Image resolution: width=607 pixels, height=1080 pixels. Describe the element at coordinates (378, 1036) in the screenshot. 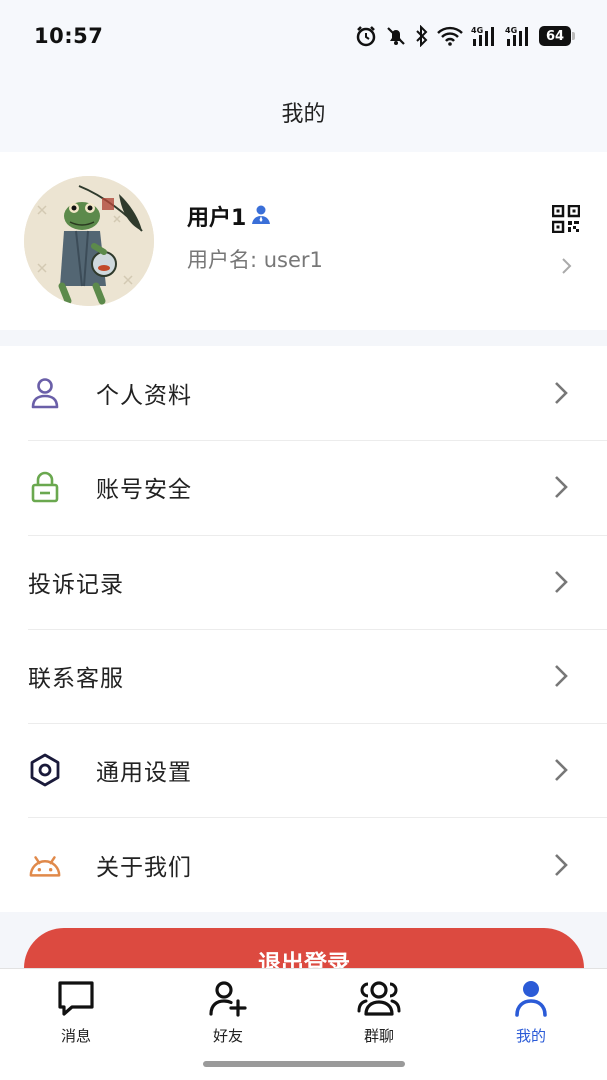

I see `tab-label: 群聊` at that location.